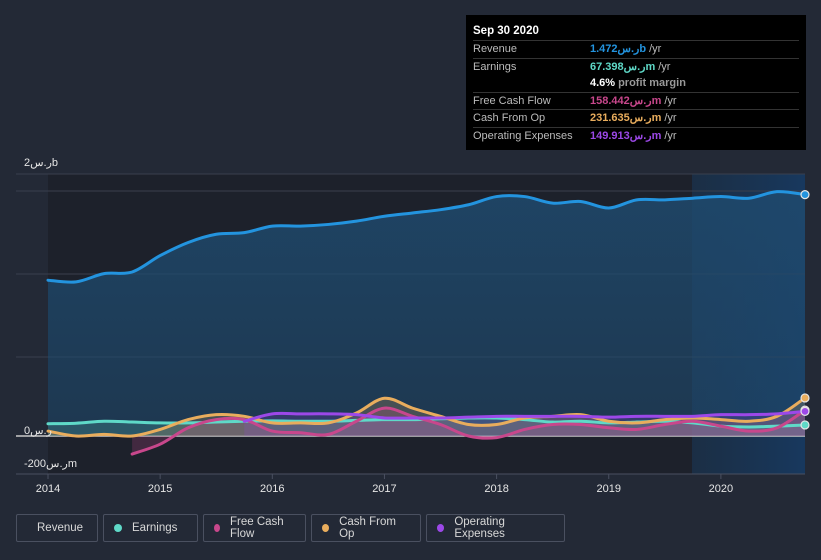 This screenshot has width=821, height=560. Describe the element at coordinates (496, 489) in the screenshot. I see `x-tick-label: 2018` at that location.